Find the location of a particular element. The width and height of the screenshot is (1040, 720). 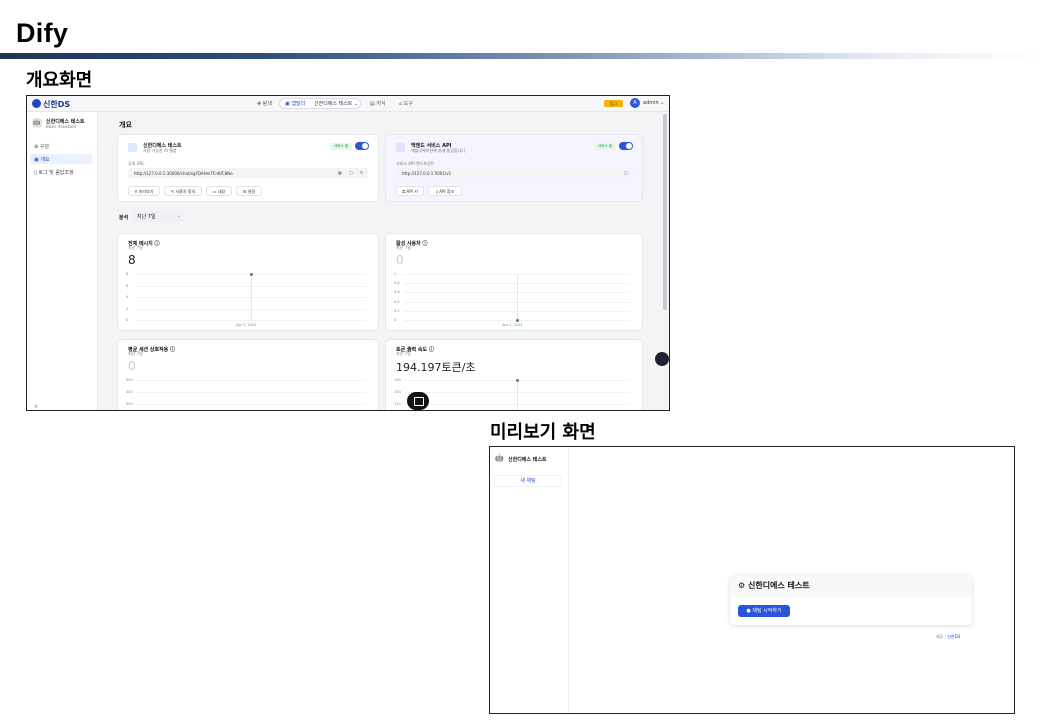

nav-tools: ⌂ 도구 is located at coordinates (406, 103).